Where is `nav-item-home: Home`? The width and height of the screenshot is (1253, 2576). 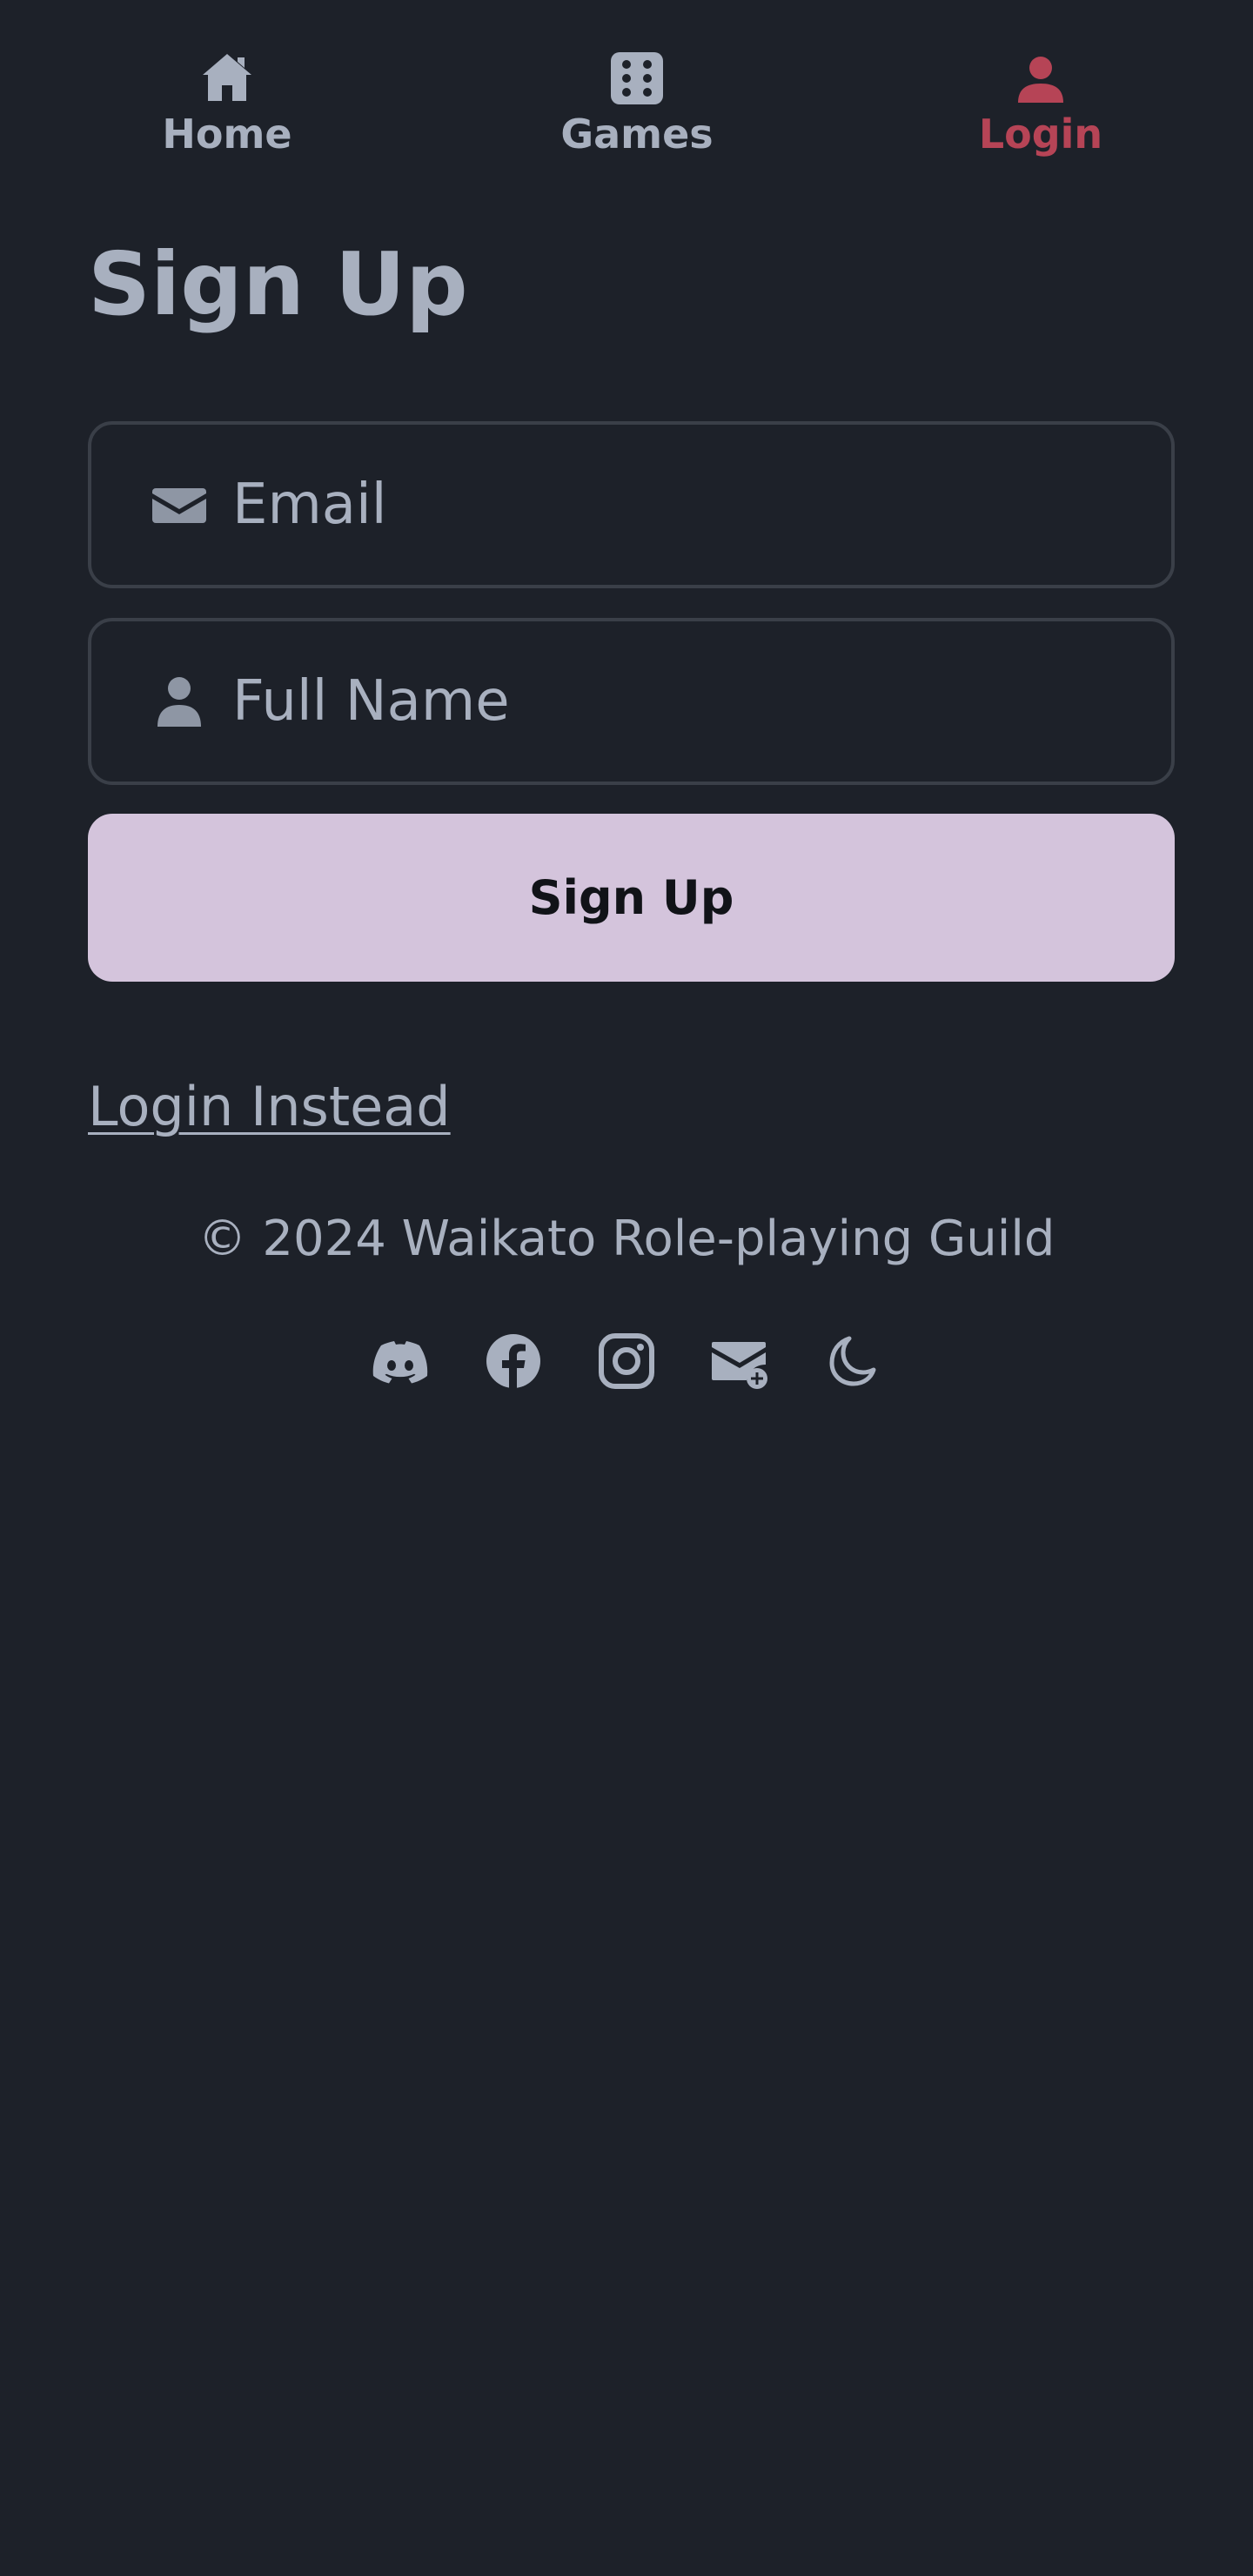
nav-item-home: Home is located at coordinates (228, 111).